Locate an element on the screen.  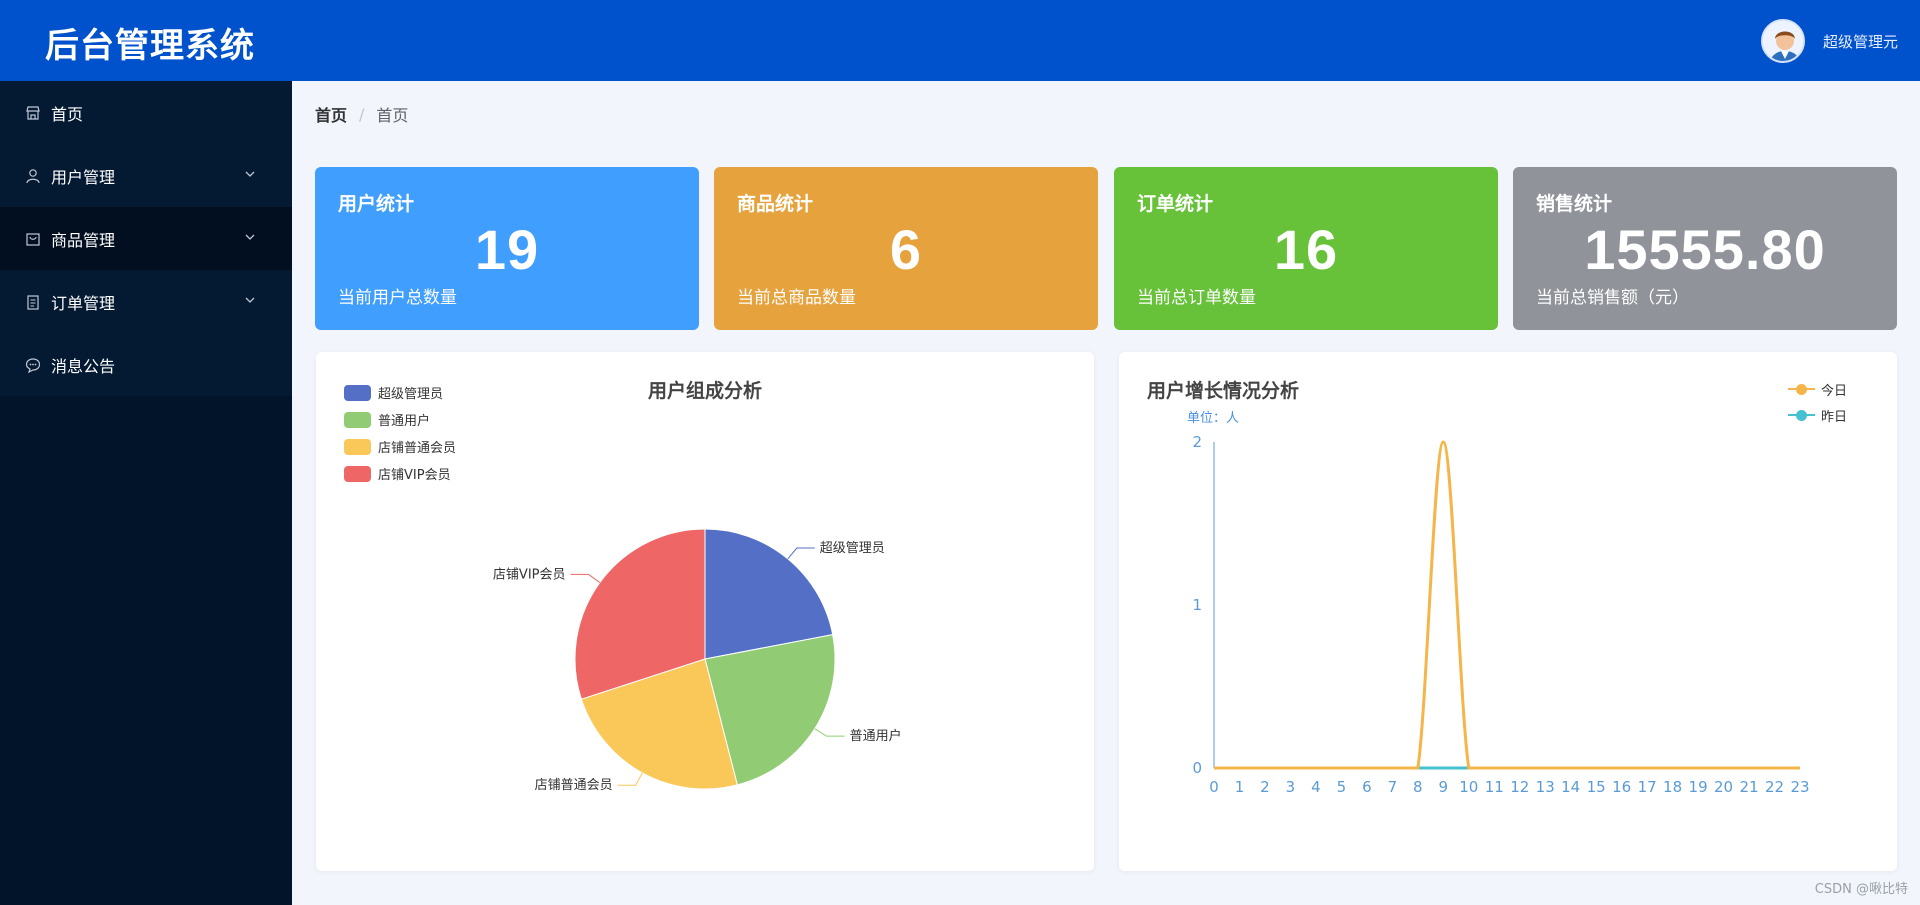
avatar-person-icon is located at coordinates (1782, 41).